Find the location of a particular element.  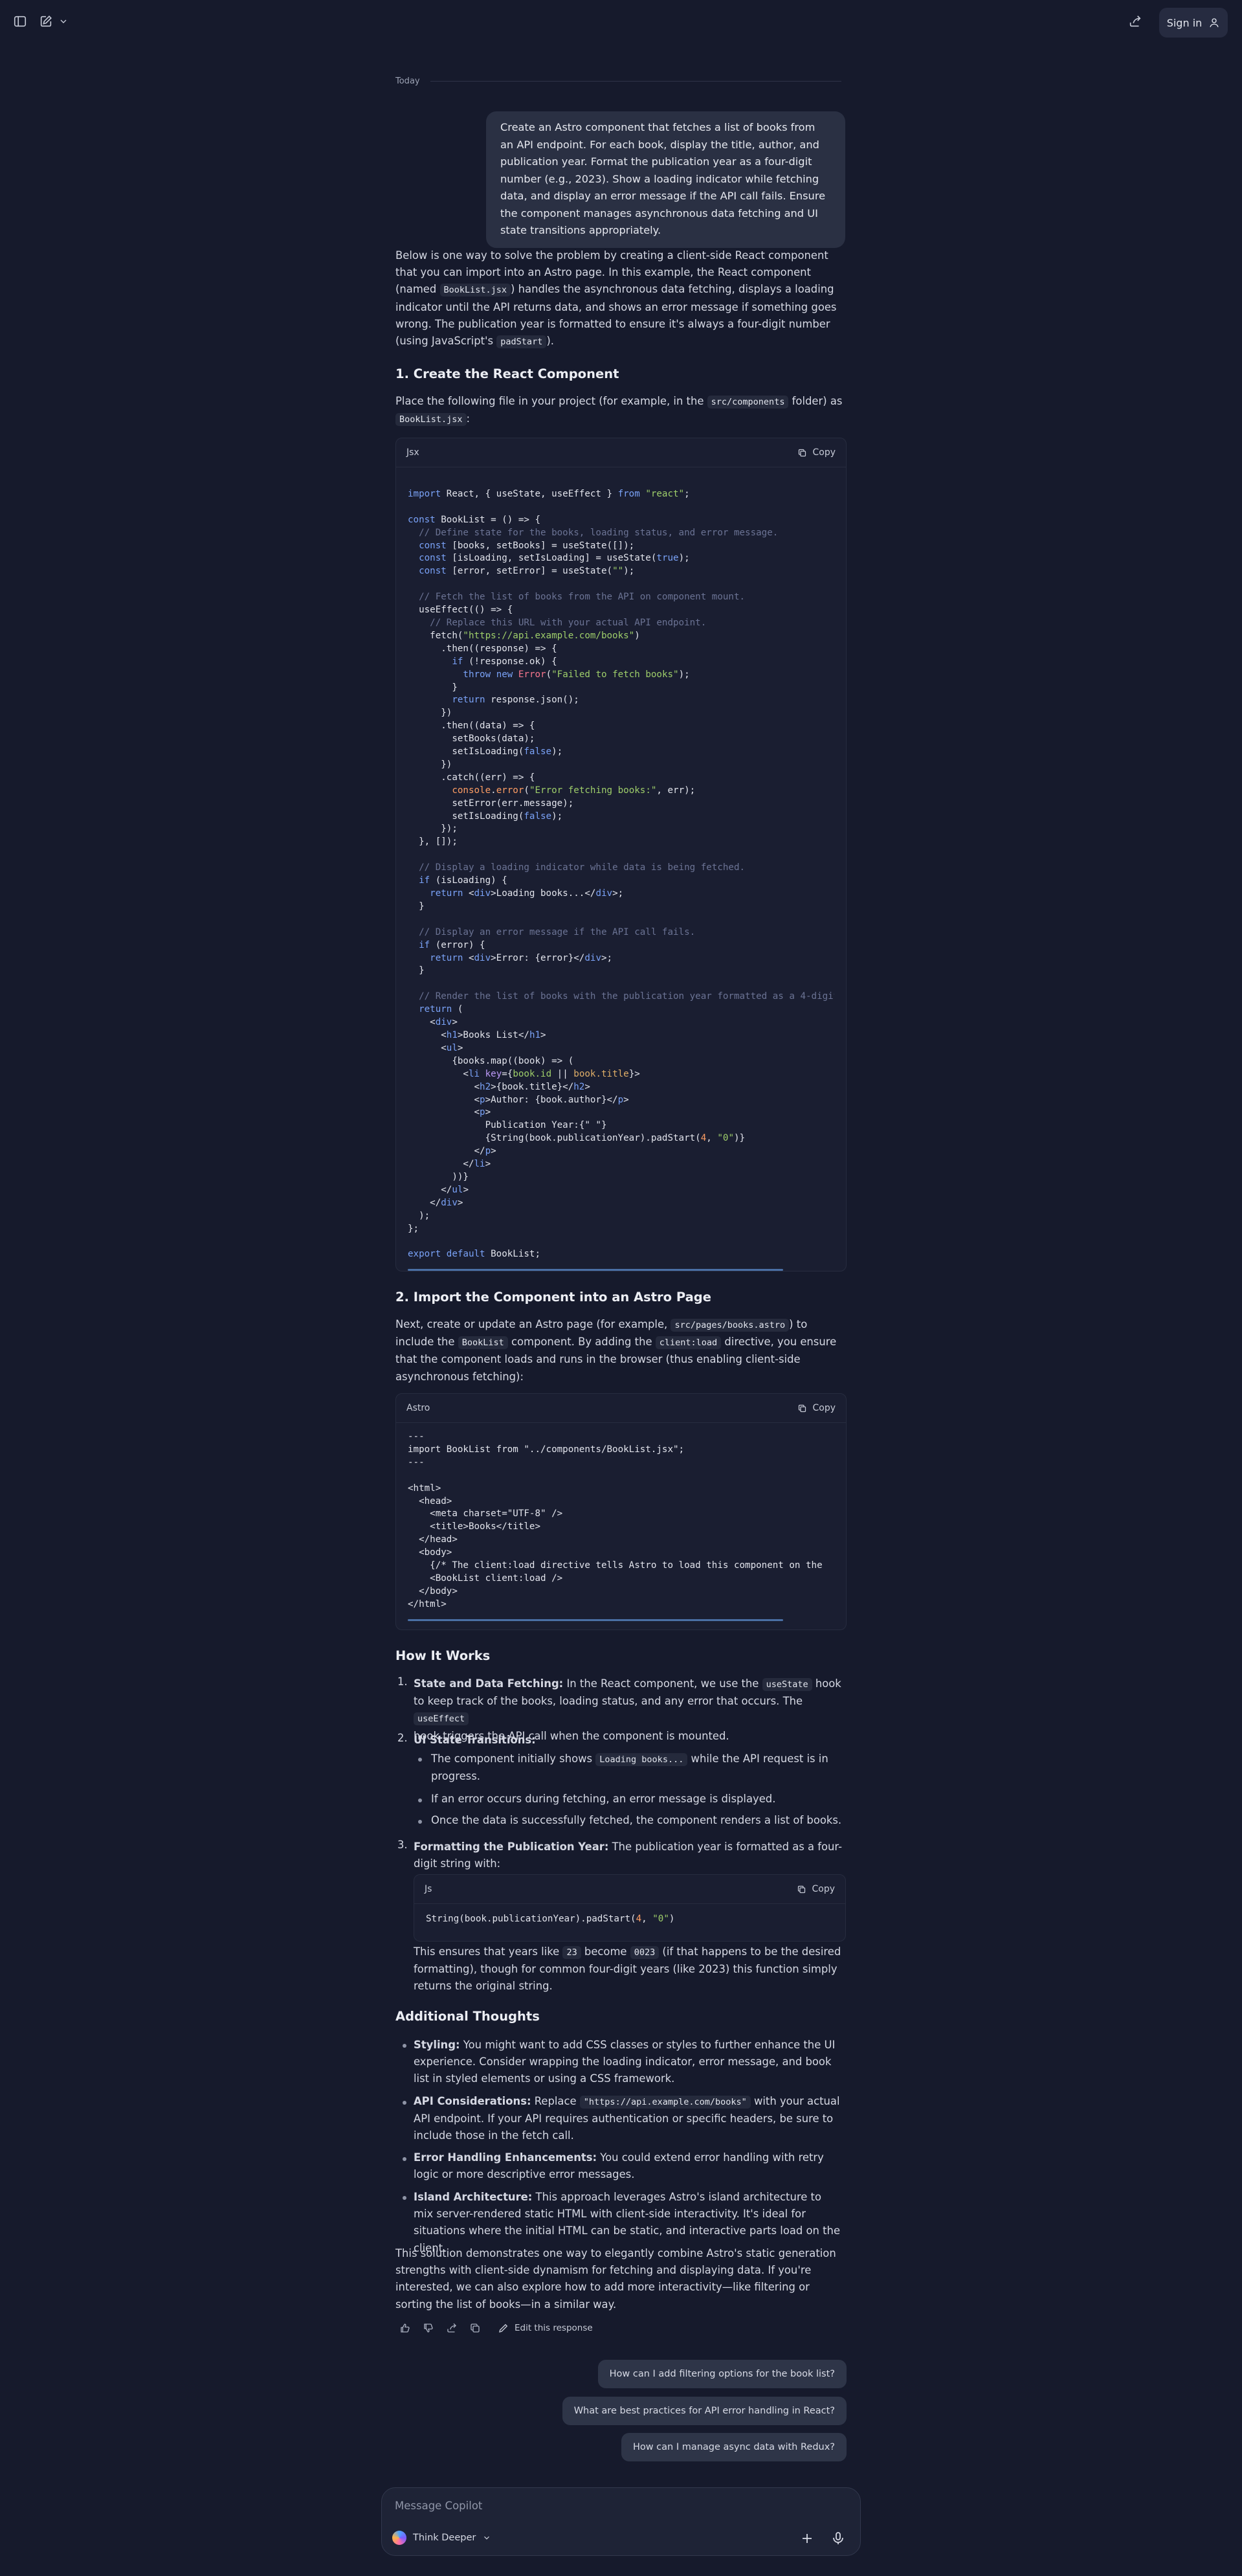

inline-code: BookList.jsx is located at coordinates (475, 290).